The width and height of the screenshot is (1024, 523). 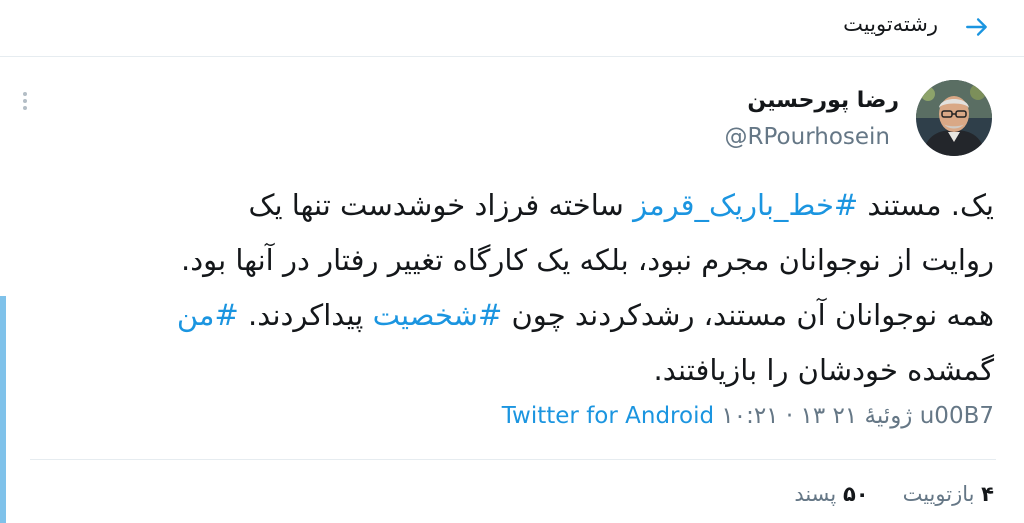 What do you see at coordinates (987, 494) in the screenshot?
I see `retweets-count: ۴` at bounding box center [987, 494].